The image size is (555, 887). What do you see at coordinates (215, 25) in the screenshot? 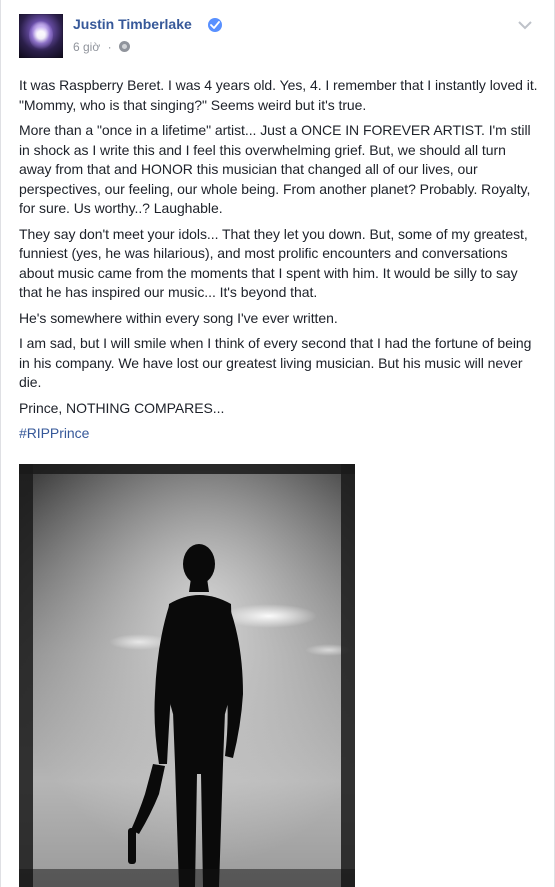
I see `verified-badge-icon` at bounding box center [215, 25].